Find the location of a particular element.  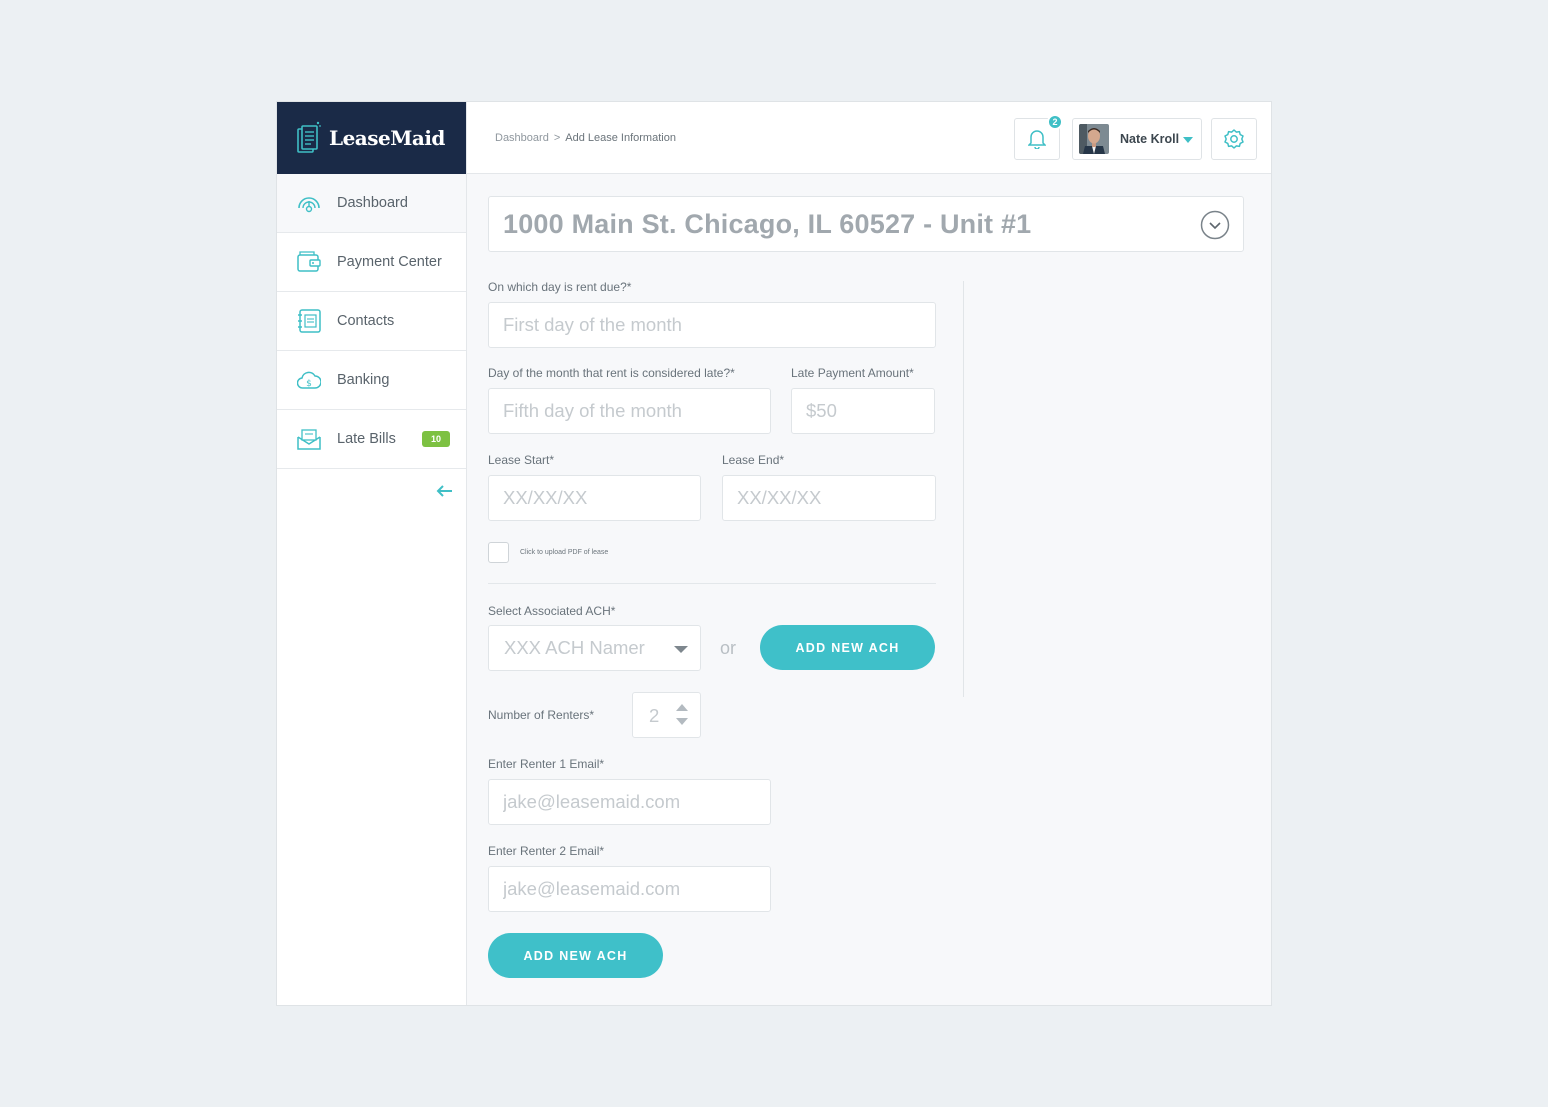

sidebar-item-dashboard: Dashboard is located at coordinates (371, 203).